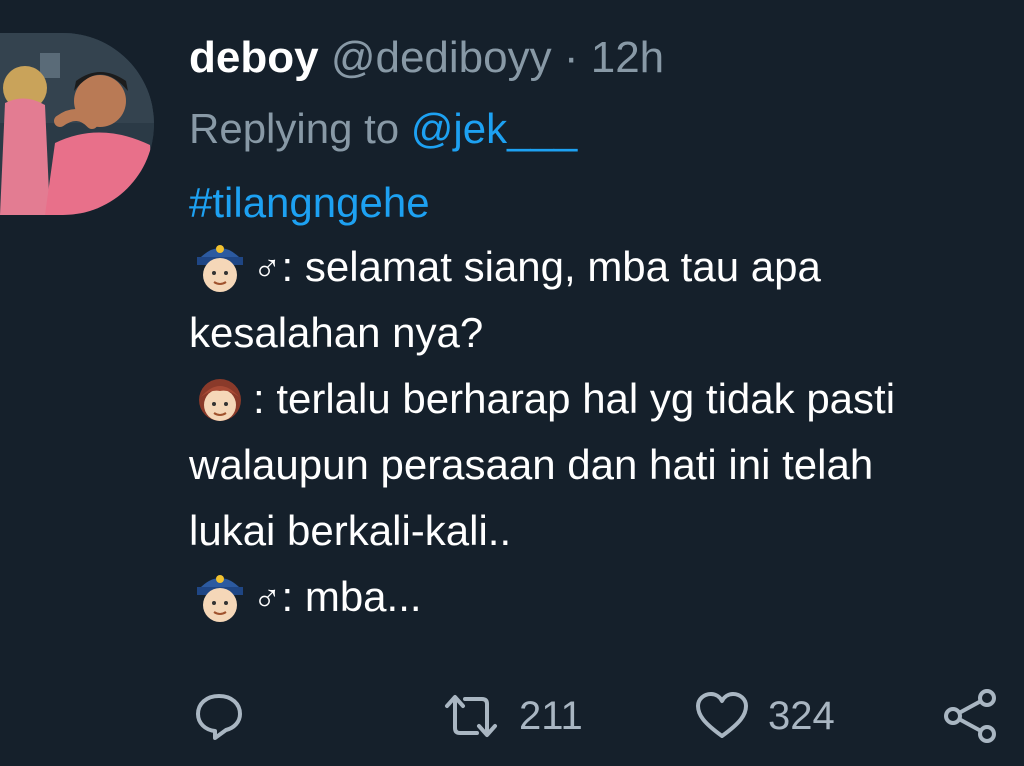 Image resolution: width=1024 pixels, height=766 pixels. I want to click on tweet-header: deboy @dediboyy · 12h, so click(606, 58).